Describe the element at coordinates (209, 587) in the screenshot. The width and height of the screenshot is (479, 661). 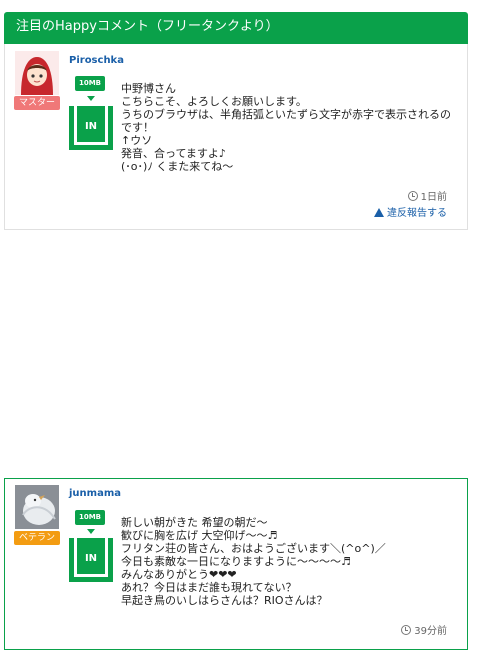
I see `comment-line: あれ？今日はまだ誰も現れてない？` at that location.